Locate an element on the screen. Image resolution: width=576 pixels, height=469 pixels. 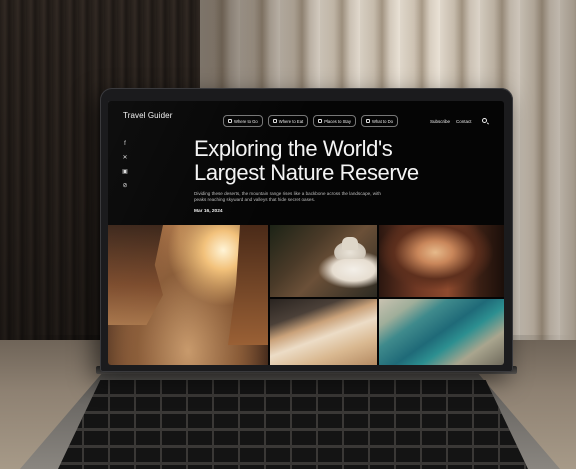
coastline-aerial-photo is located at coordinates (441, 332).